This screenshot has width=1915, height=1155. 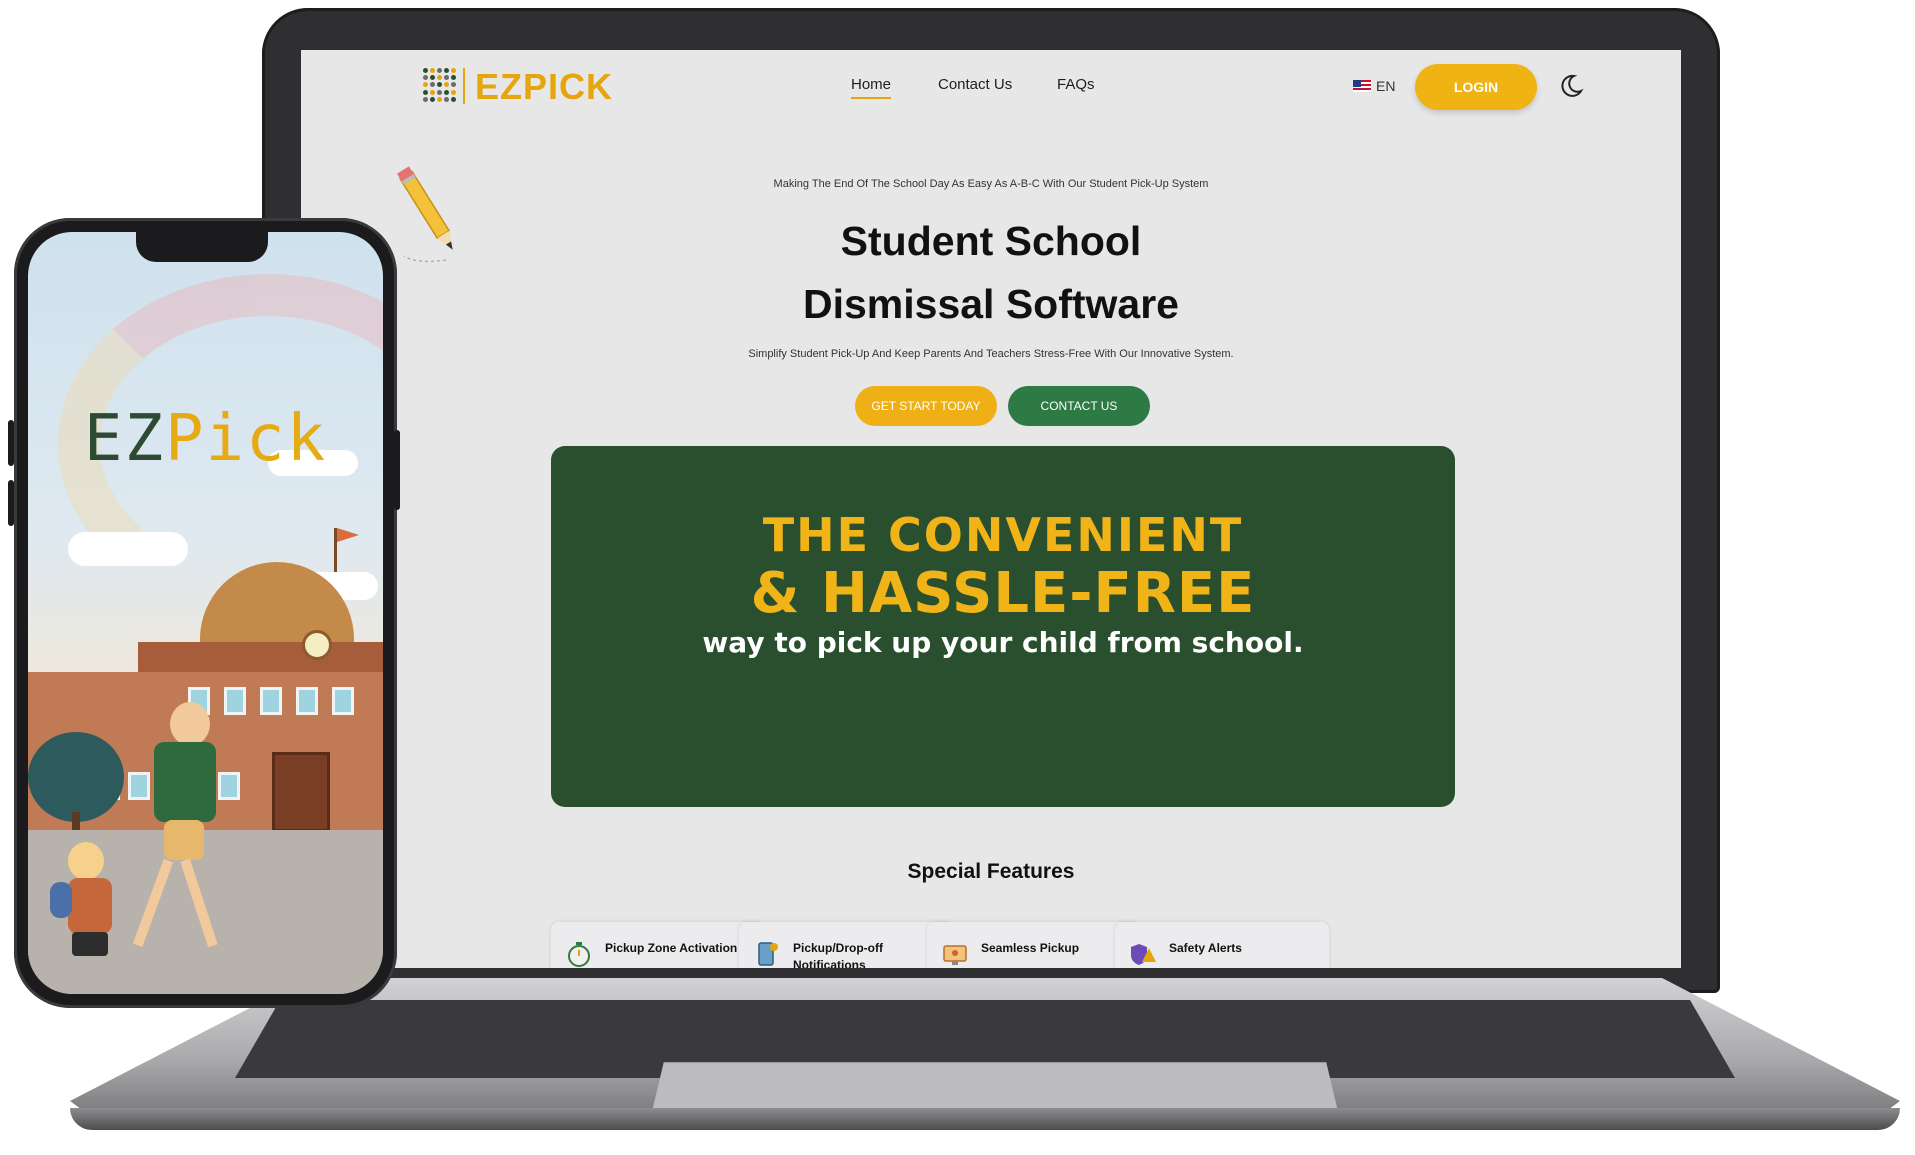 What do you see at coordinates (544, 87) in the screenshot?
I see `logo-text: EZPICK` at bounding box center [544, 87].